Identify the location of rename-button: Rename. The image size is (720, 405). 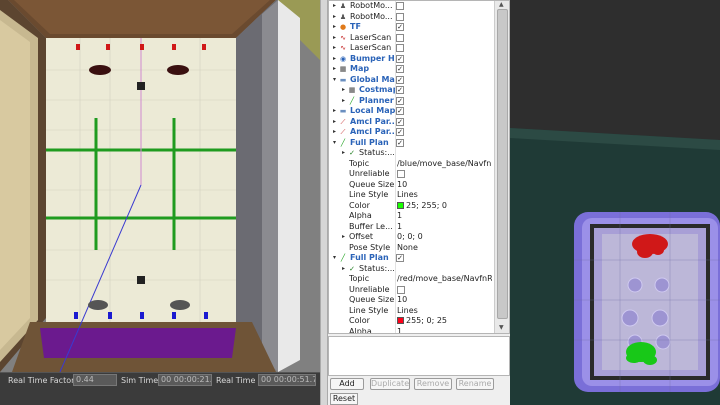
(475, 384).